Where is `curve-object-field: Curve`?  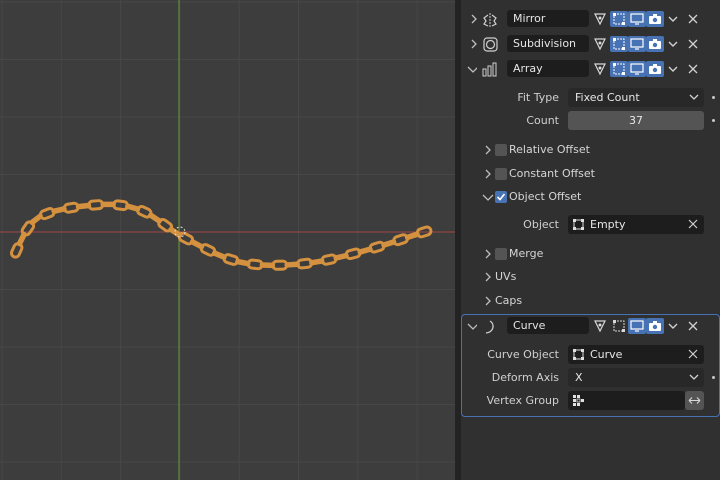
curve-object-field: Curve is located at coordinates (636, 354).